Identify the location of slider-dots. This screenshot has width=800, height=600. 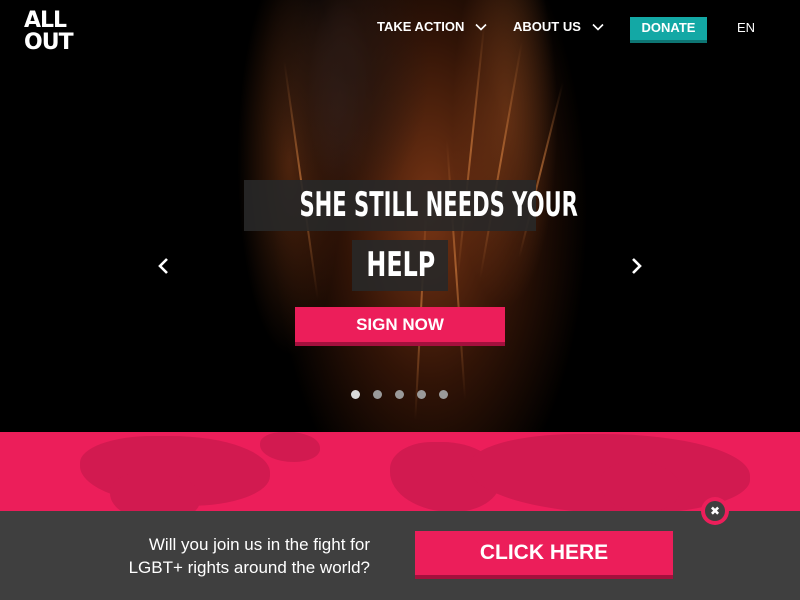
(399, 394).